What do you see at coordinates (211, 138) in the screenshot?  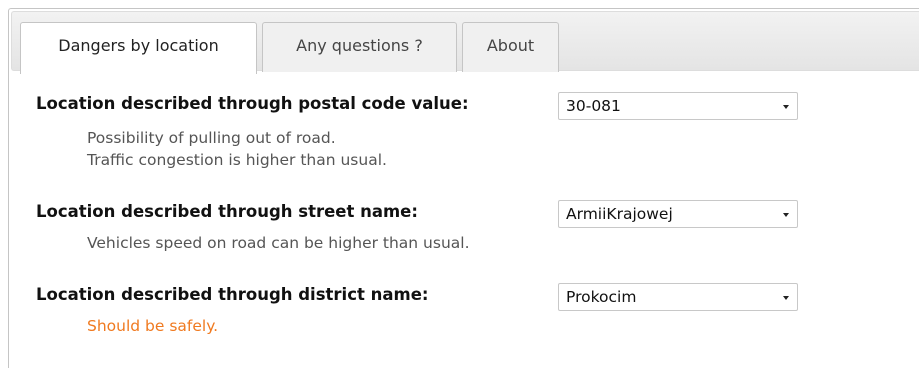 I see `postal-code-message-1: Possibility of pulling out of road.` at bounding box center [211, 138].